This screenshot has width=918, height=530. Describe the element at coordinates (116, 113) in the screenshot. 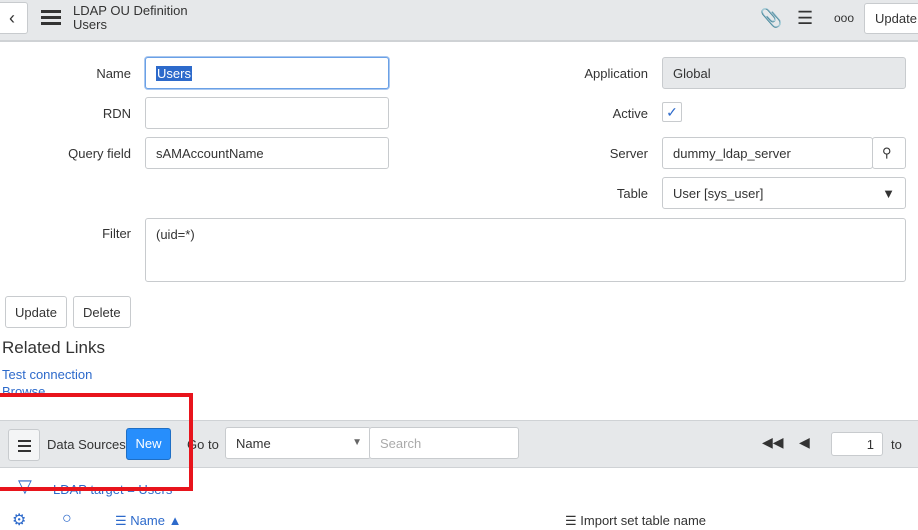

I see `rdn-label: RDN` at that location.